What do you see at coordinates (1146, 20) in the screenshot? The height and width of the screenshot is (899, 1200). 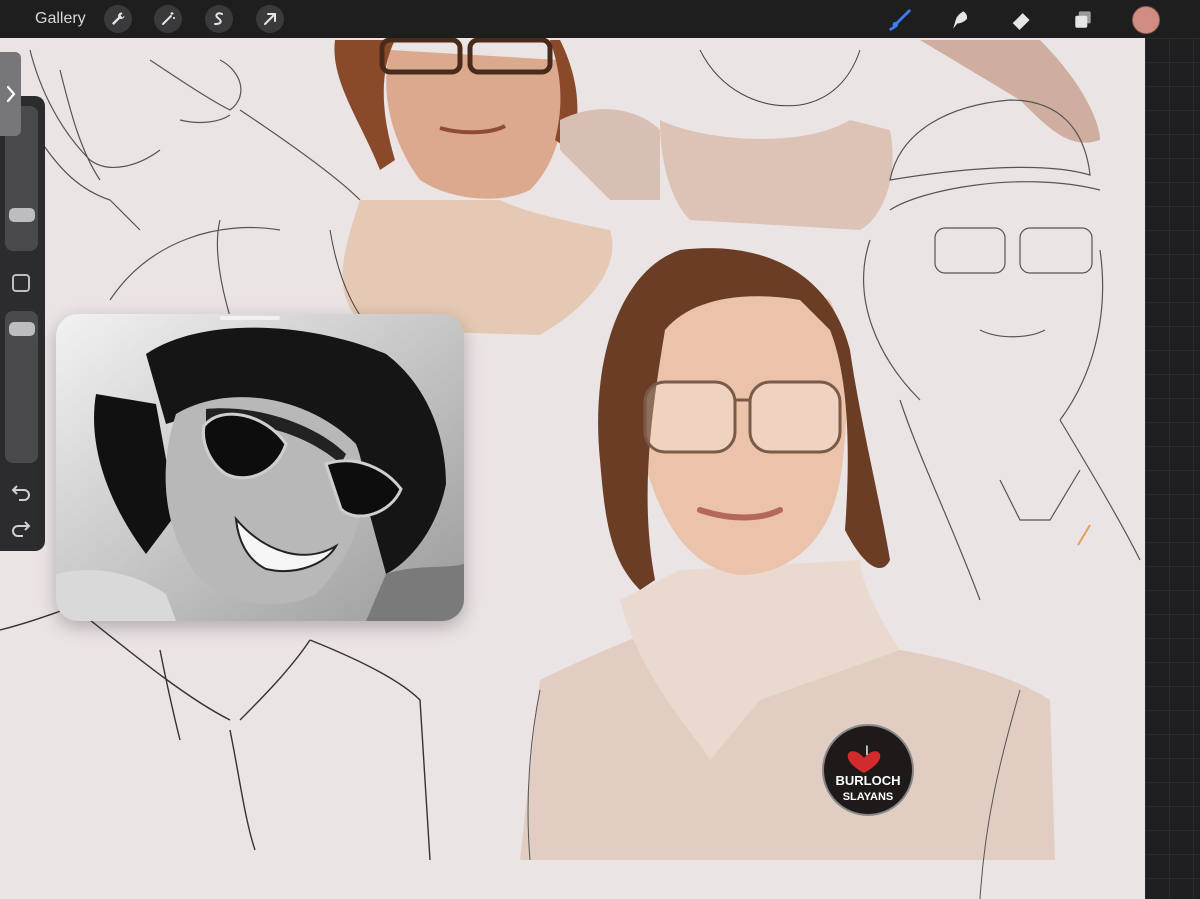 I see `color-picker-button` at bounding box center [1146, 20].